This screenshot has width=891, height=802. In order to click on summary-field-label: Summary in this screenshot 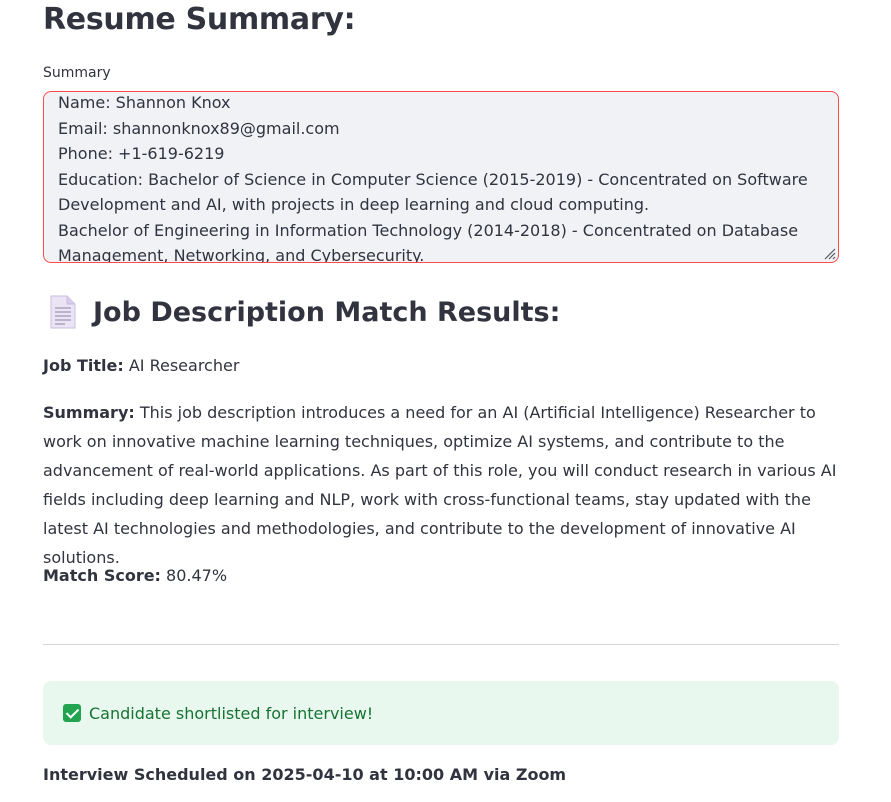, I will do `click(77, 73)`.